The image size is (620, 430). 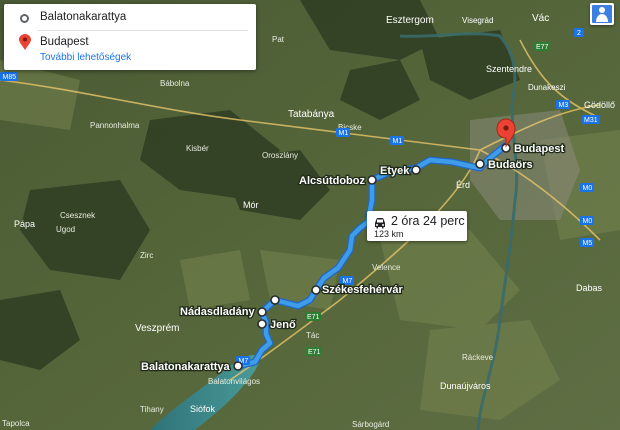 What do you see at coordinates (146, 255) in the screenshot?
I see `place-zirc: Zirc` at bounding box center [146, 255].